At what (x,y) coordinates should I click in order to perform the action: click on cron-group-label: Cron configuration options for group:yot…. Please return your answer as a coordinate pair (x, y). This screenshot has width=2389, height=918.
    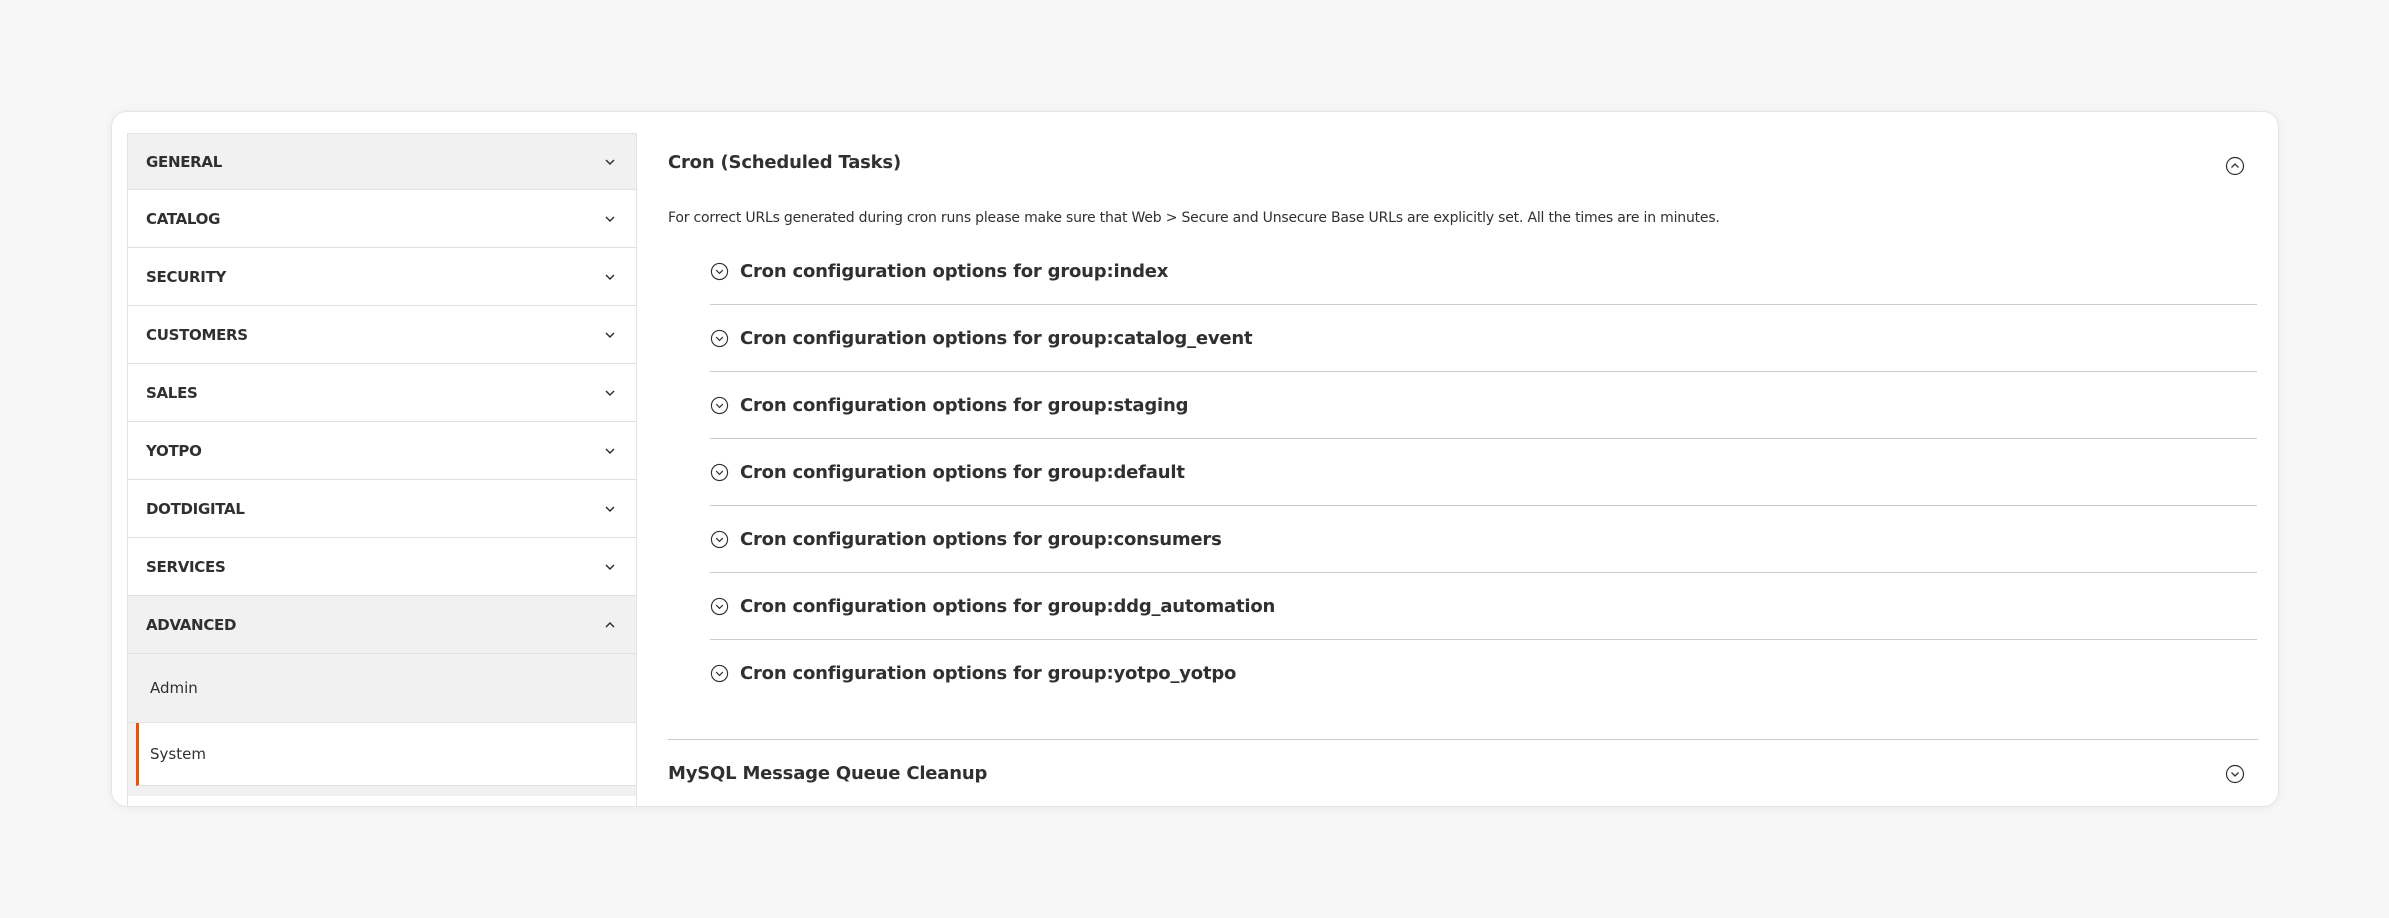
    Looking at the image, I should click on (988, 673).